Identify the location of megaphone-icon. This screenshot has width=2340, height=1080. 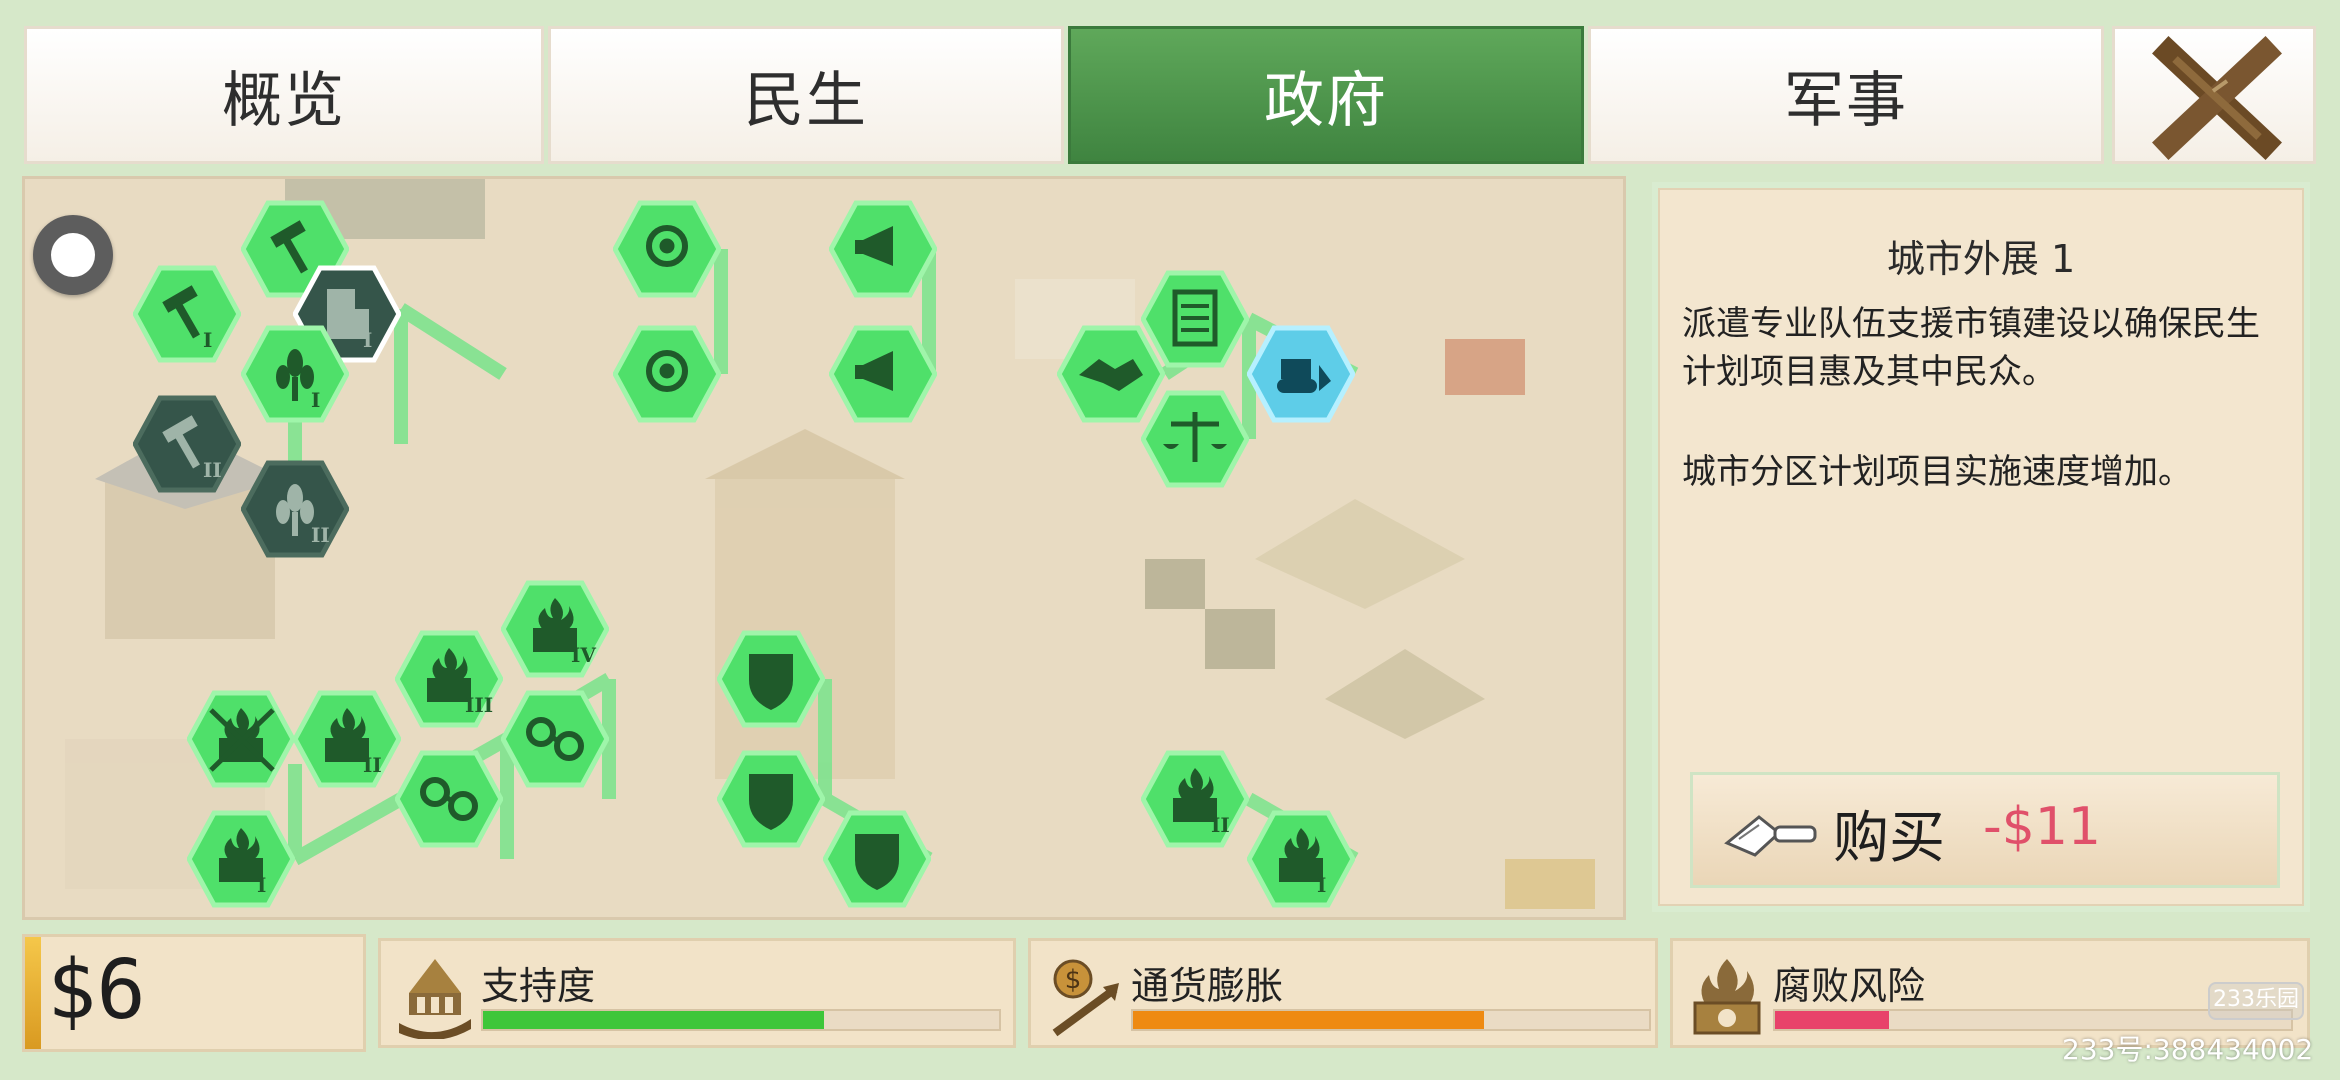
(883, 249).